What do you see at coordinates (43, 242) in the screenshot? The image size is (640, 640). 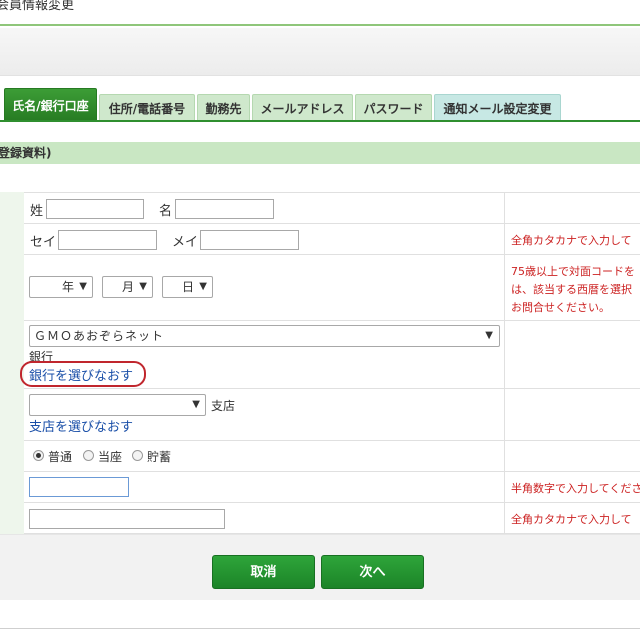 I see `sei-kana-label: セイ` at bounding box center [43, 242].